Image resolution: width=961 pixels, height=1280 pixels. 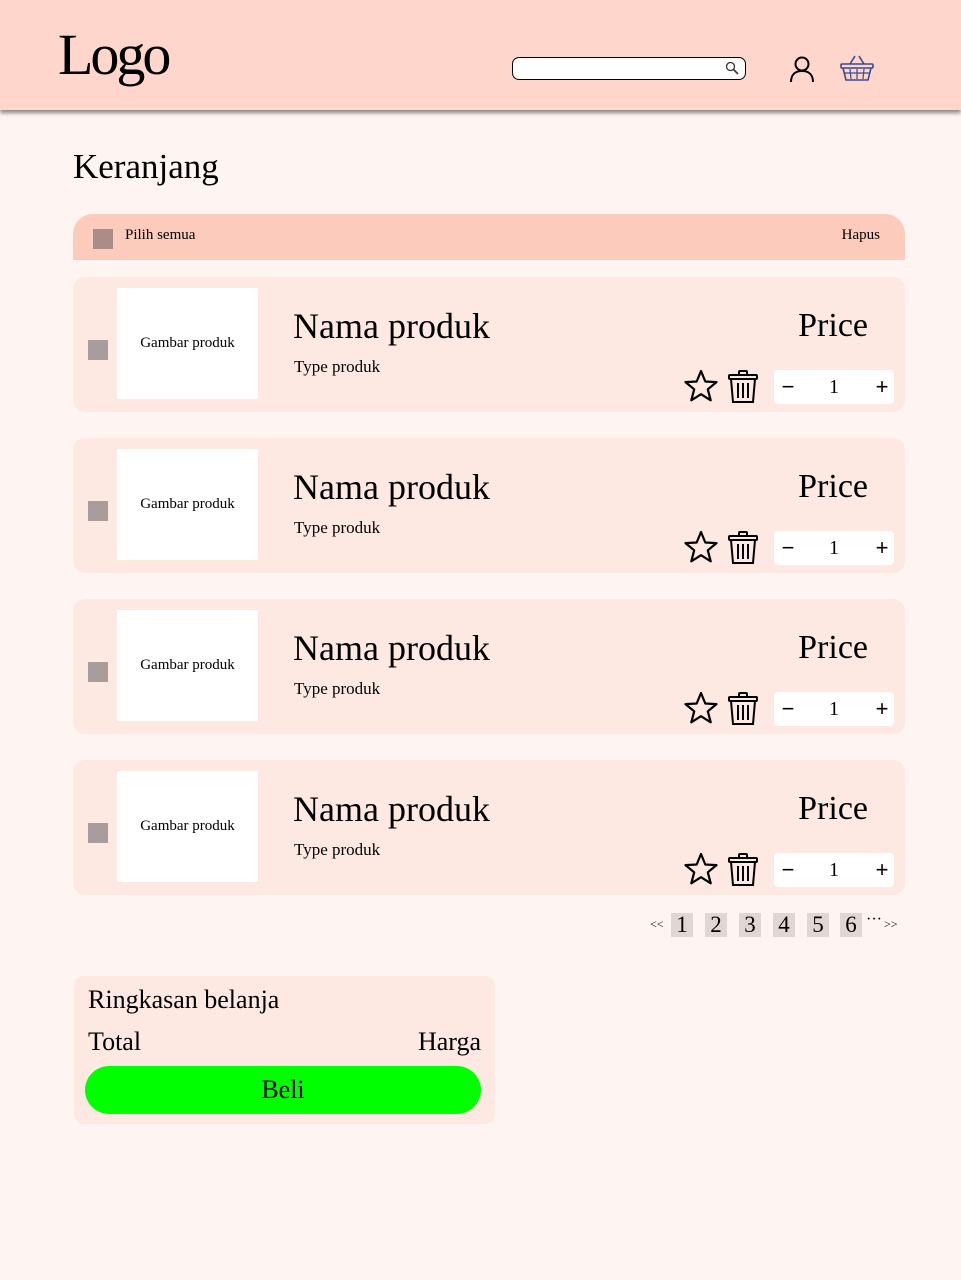 What do you see at coordinates (784, 925) in the screenshot?
I see `page-4-button: 4` at bounding box center [784, 925].